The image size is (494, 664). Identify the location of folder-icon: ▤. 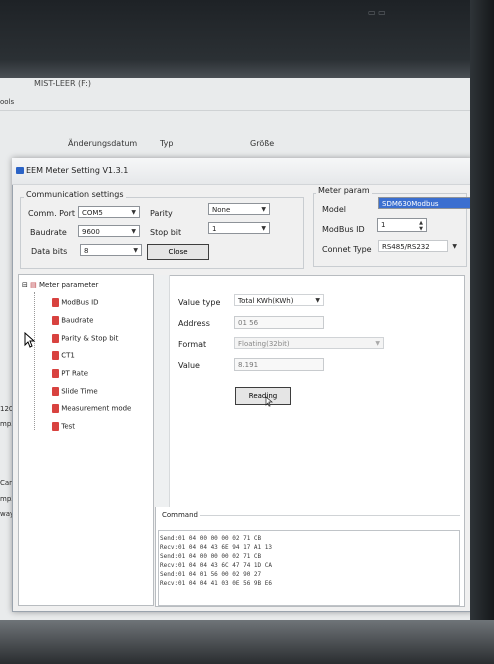
(33, 285).